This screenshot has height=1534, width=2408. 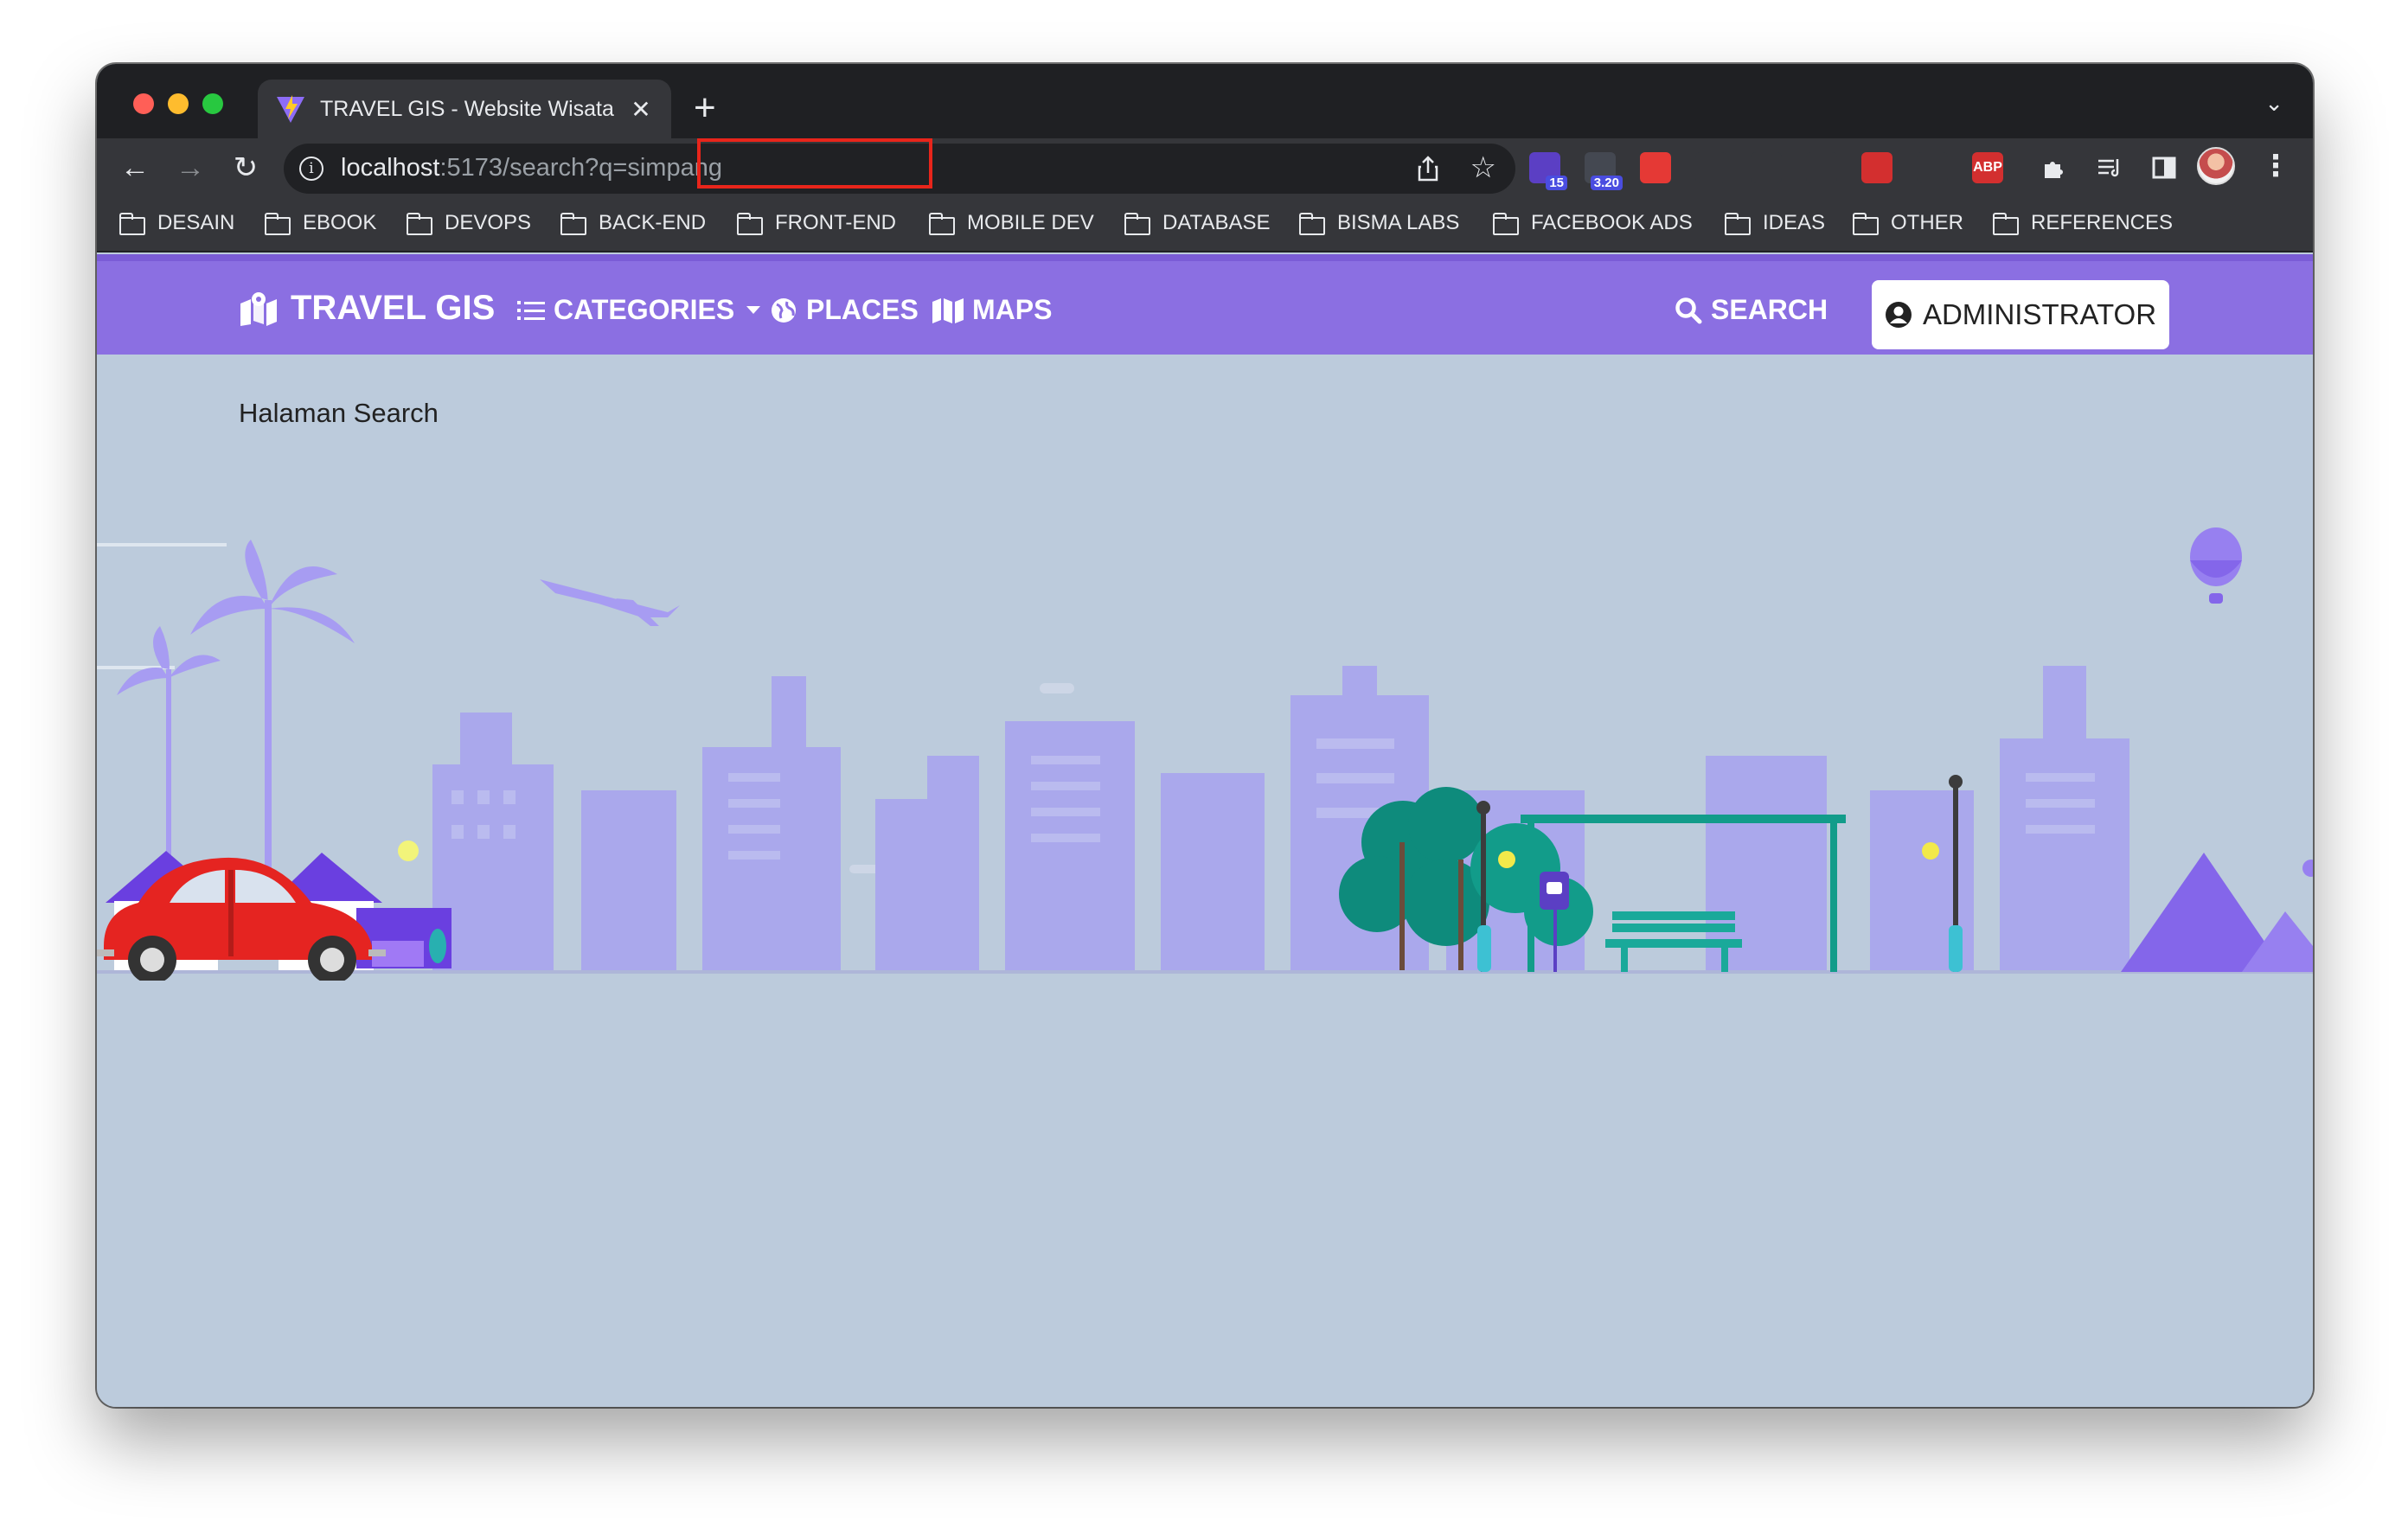 What do you see at coordinates (641, 109) in the screenshot?
I see `tab-close-icon: ✕` at bounding box center [641, 109].